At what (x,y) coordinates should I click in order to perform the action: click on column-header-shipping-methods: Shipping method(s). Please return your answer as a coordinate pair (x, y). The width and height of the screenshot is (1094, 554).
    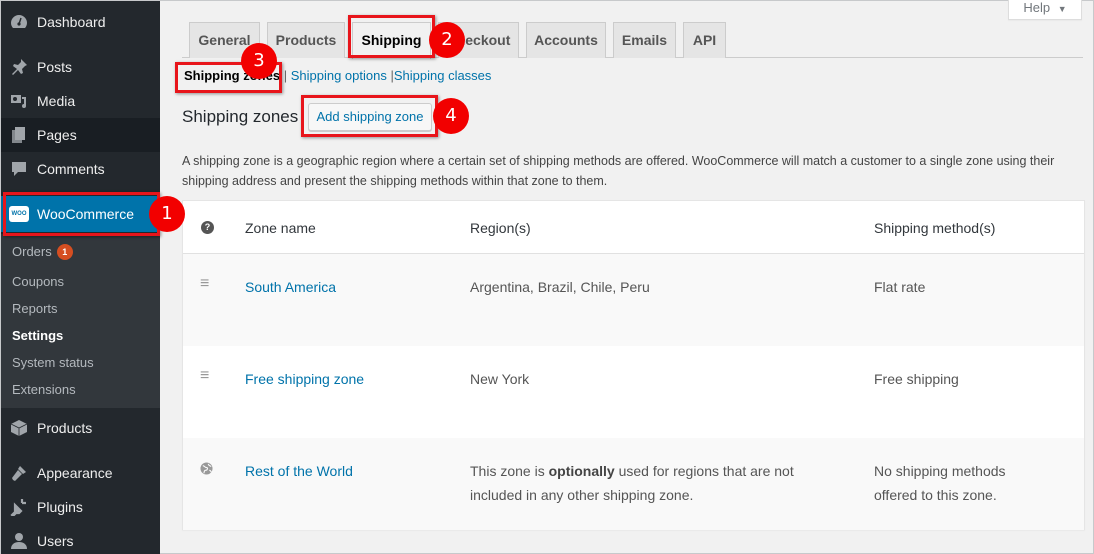
    Looking at the image, I should click on (935, 228).